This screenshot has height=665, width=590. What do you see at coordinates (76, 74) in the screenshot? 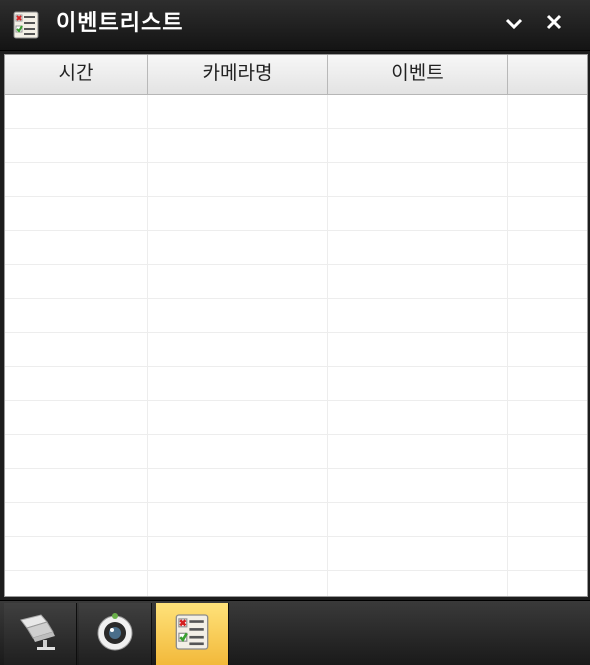
I see `column-header-time: 시간` at bounding box center [76, 74].